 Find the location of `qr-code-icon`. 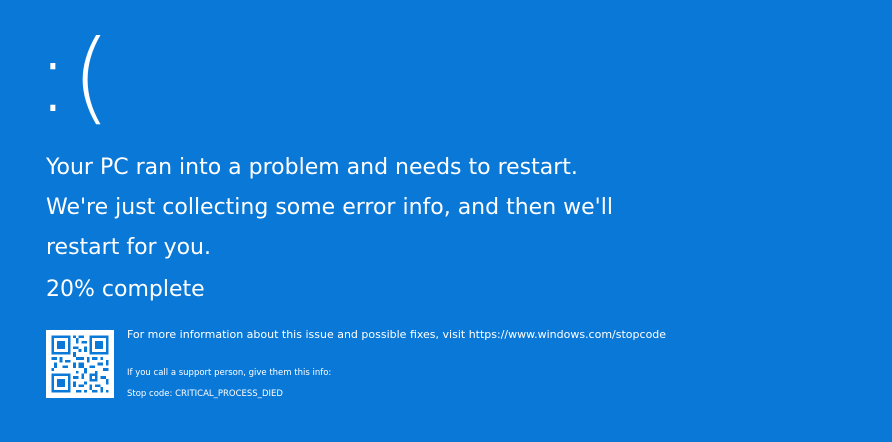

qr-code-icon is located at coordinates (80, 364).